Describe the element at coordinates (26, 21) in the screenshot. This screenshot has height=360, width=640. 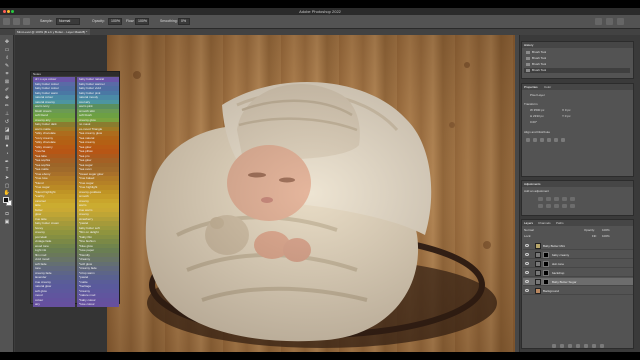
I see `brush-preset-icon` at that location.